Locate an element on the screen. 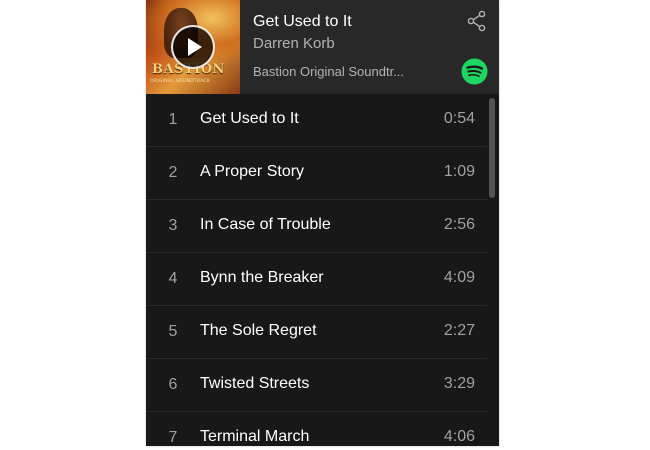 This screenshot has width=650, height=450. track-number: 1 is located at coordinates (173, 119).